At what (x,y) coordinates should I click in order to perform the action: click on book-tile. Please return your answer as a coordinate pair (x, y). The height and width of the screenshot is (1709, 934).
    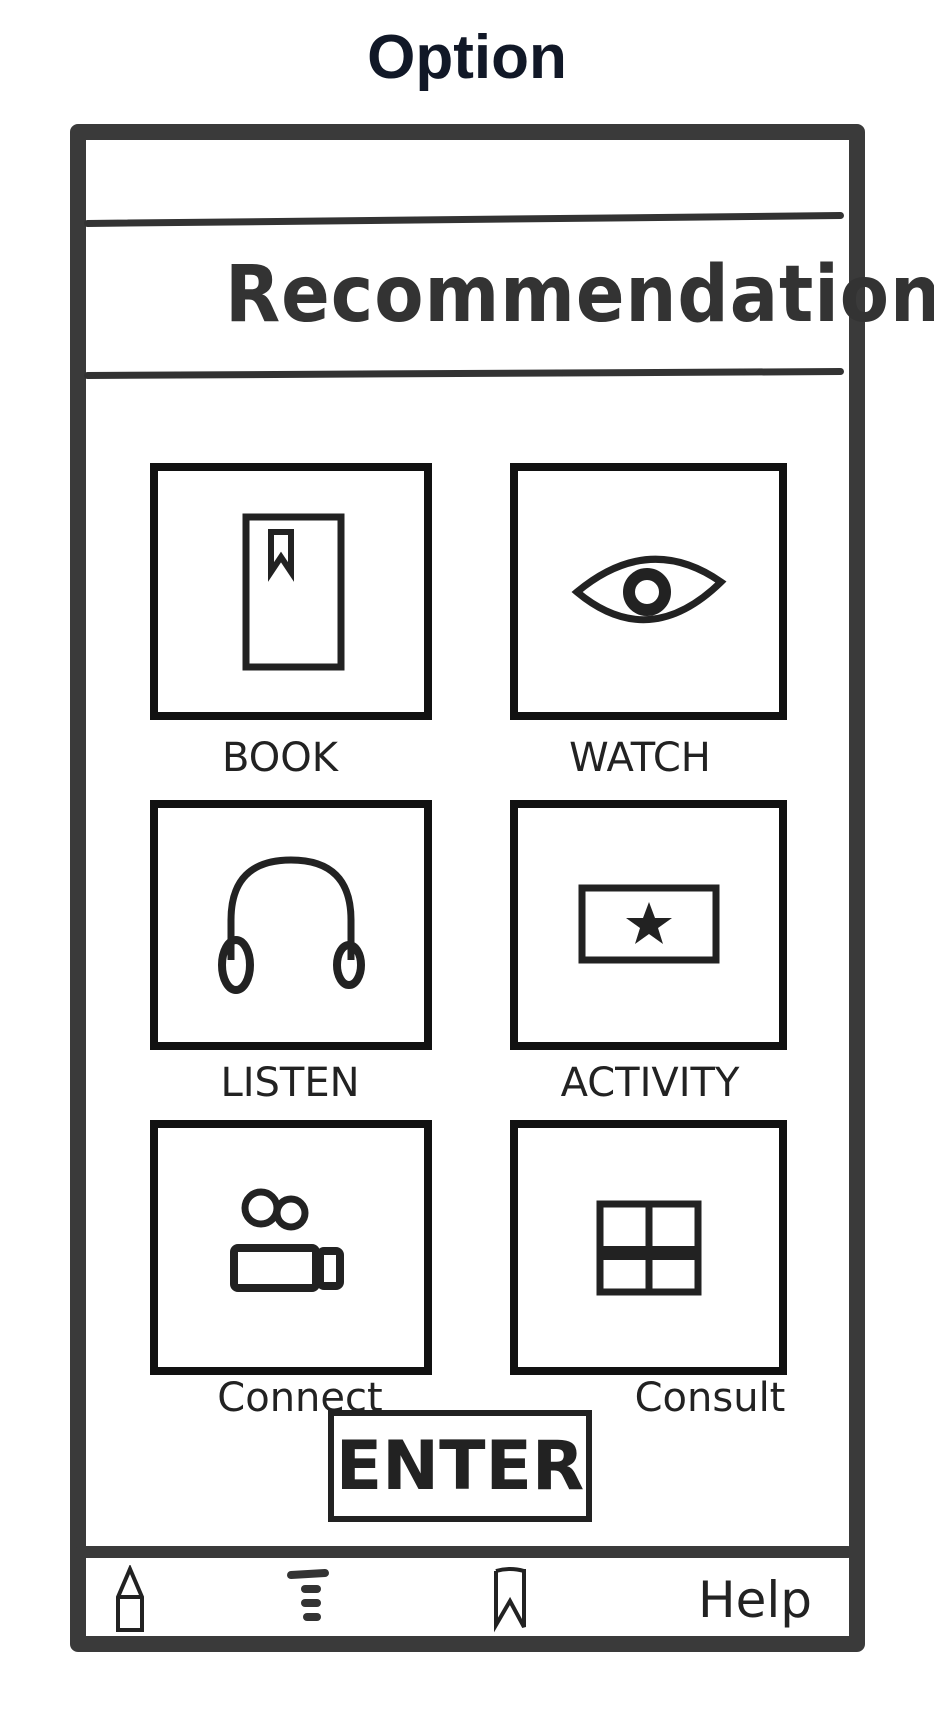
    Looking at the image, I should click on (291, 591).